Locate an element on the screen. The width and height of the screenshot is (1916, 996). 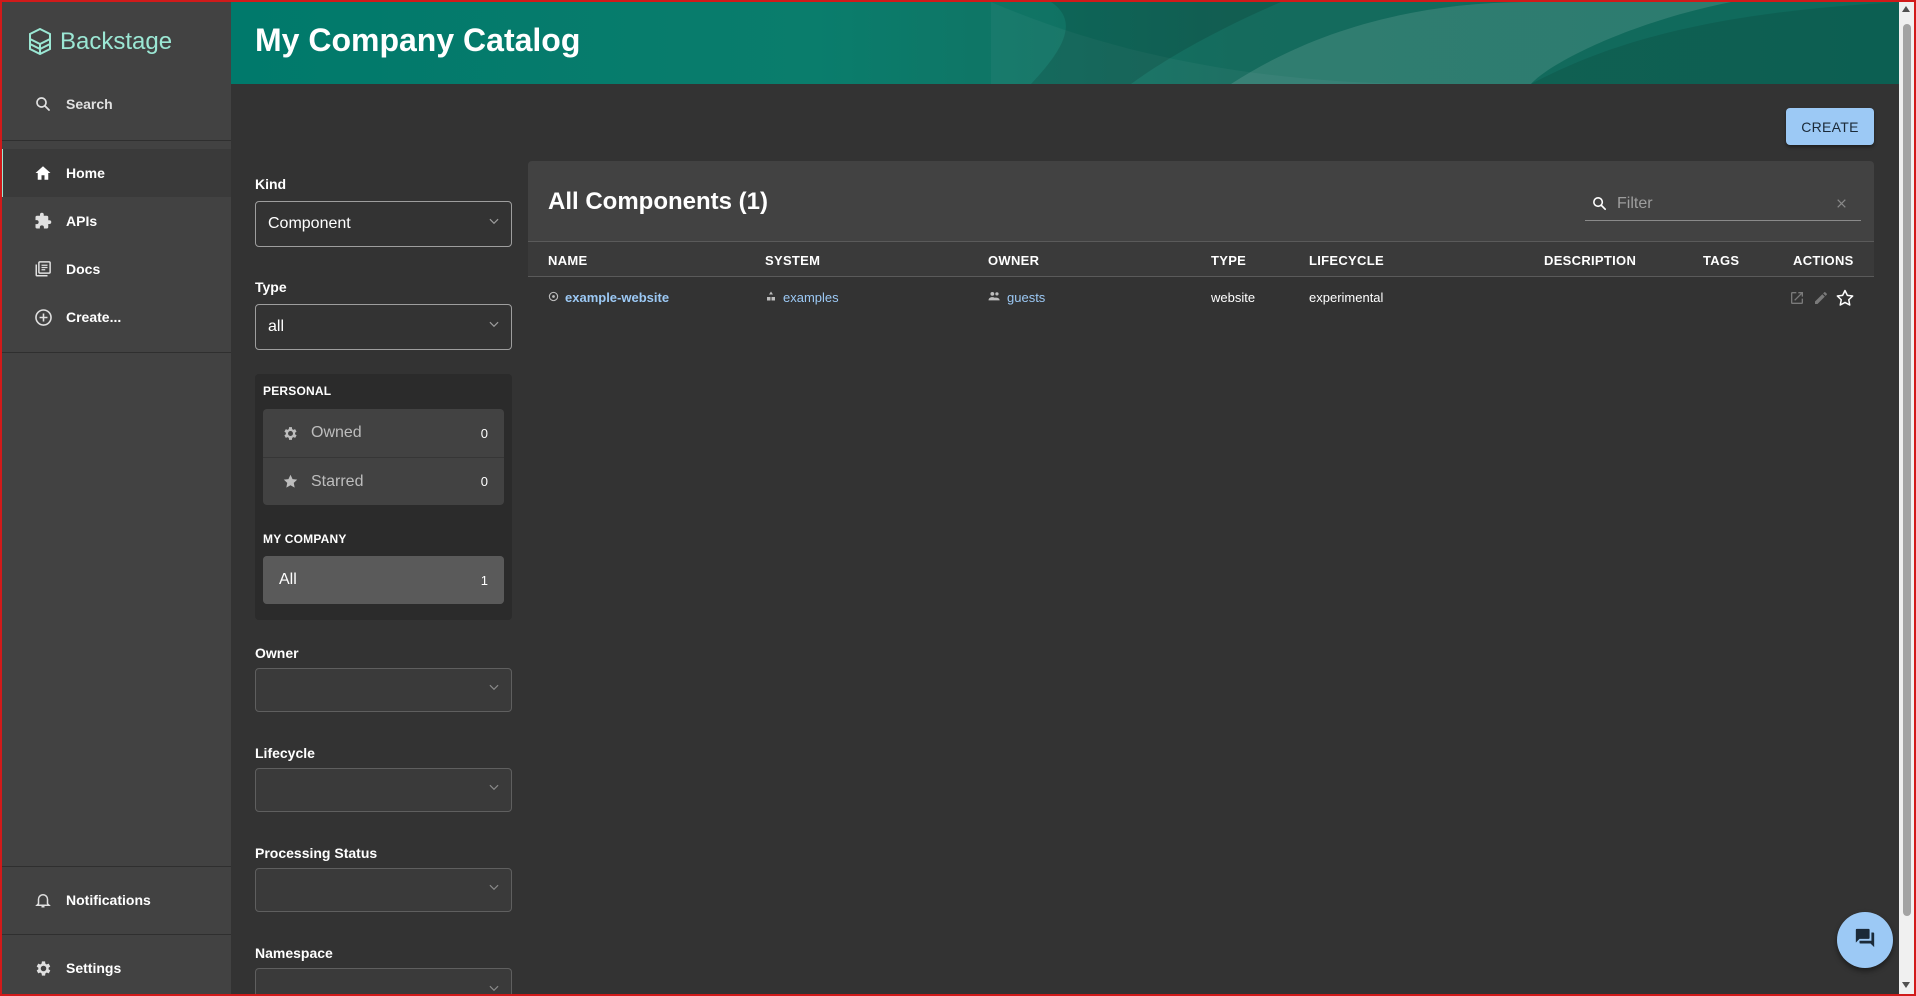
chat-icon is located at coordinates (1865, 940).